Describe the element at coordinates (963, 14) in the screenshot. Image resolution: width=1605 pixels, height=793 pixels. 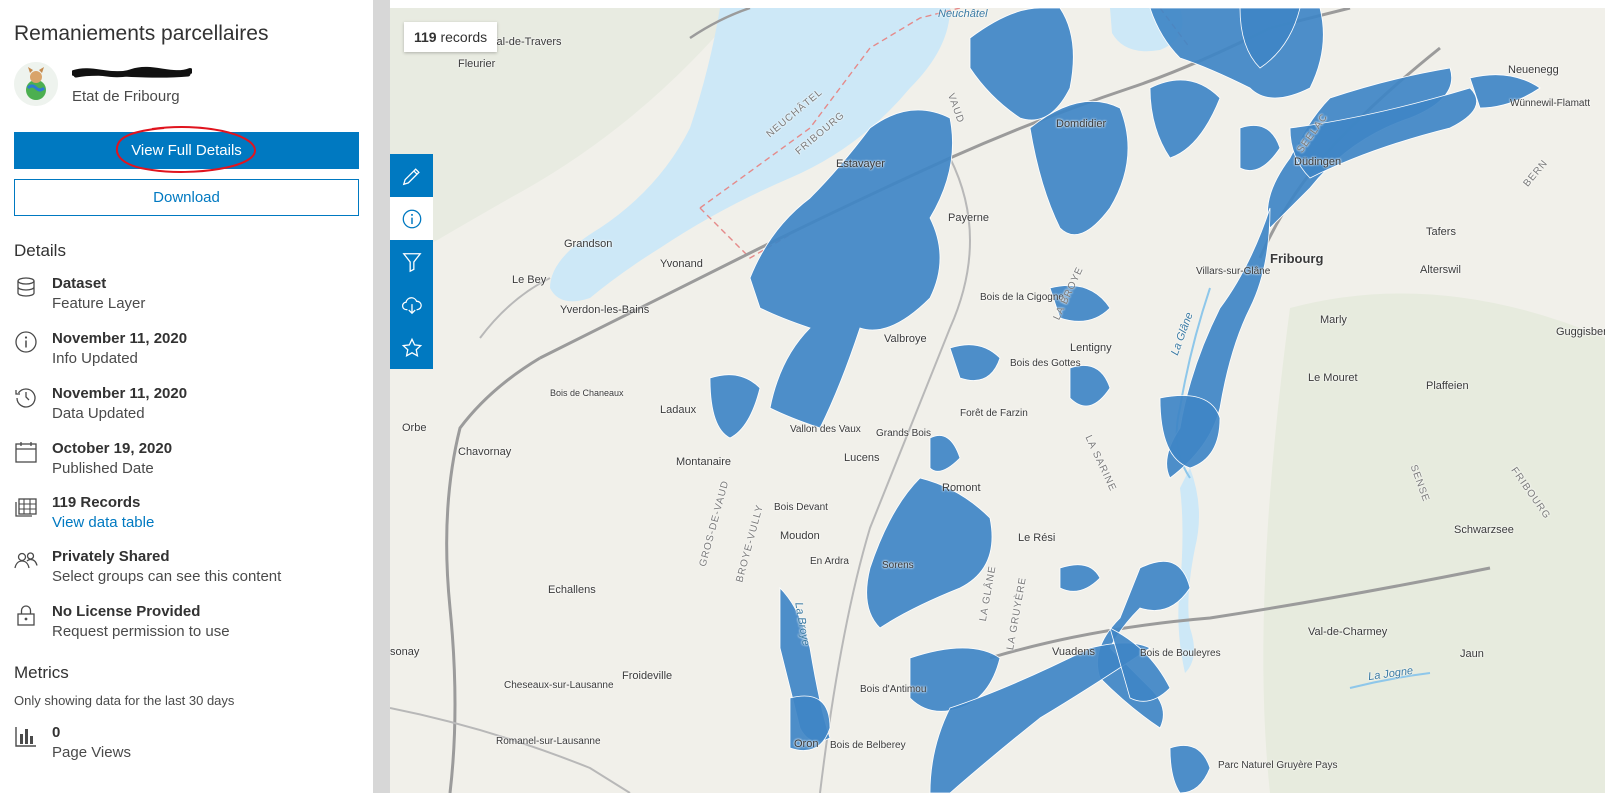
I see `map-label: Neuchâtel` at that location.